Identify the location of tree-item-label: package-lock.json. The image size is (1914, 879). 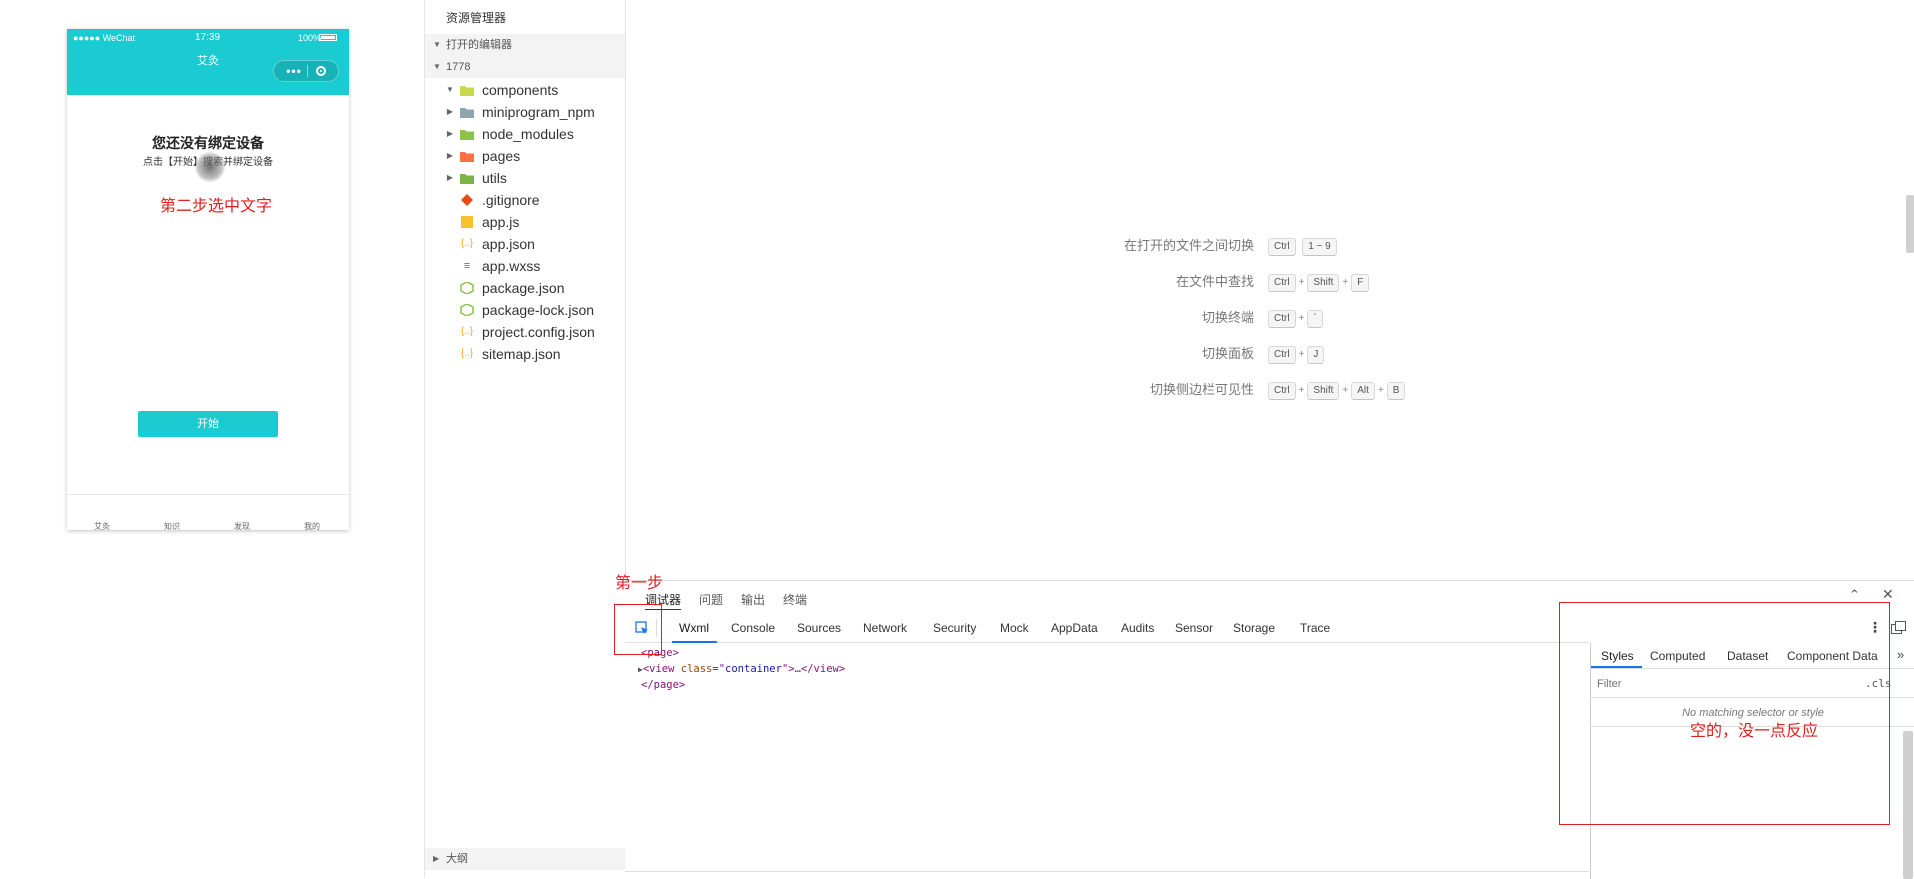
(538, 310).